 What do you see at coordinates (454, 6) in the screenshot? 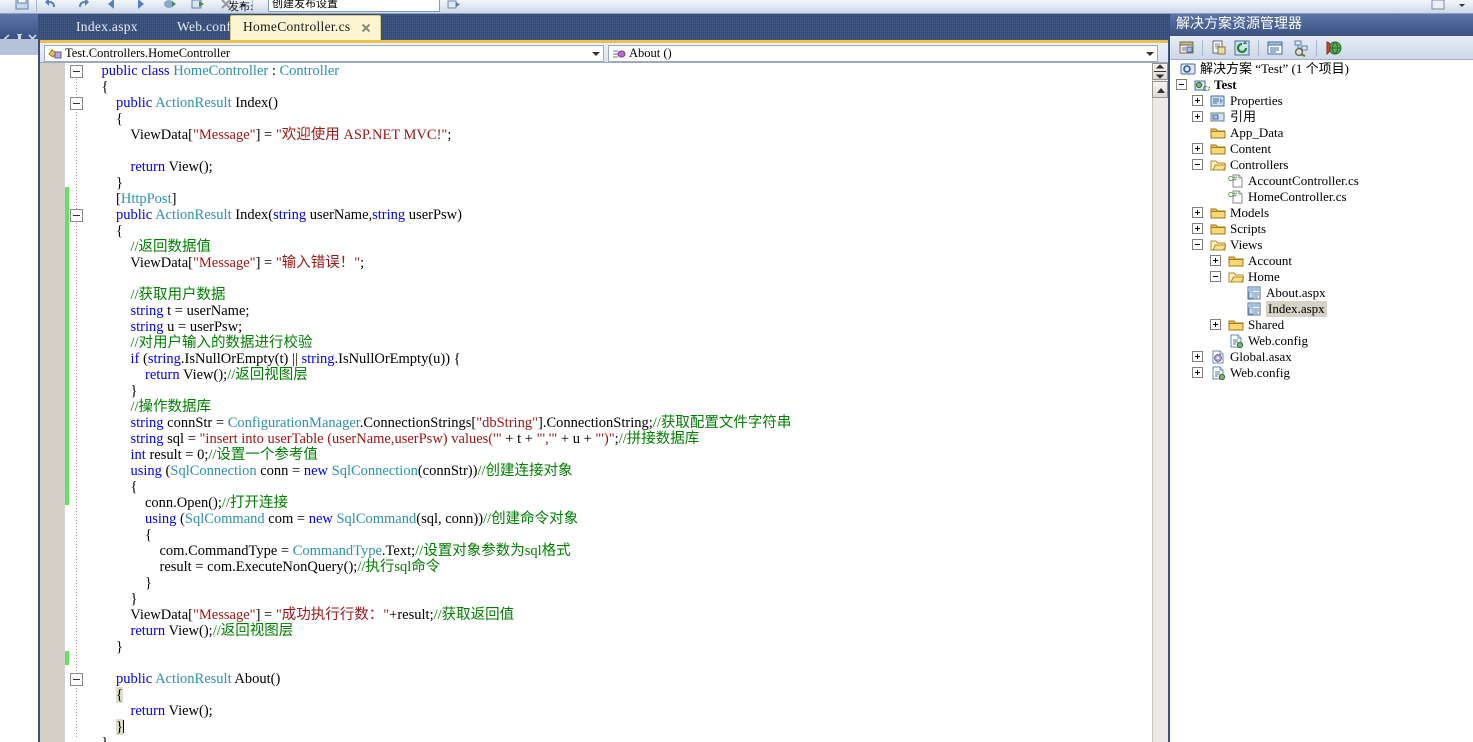
I see `publish-go-icon` at bounding box center [454, 6].